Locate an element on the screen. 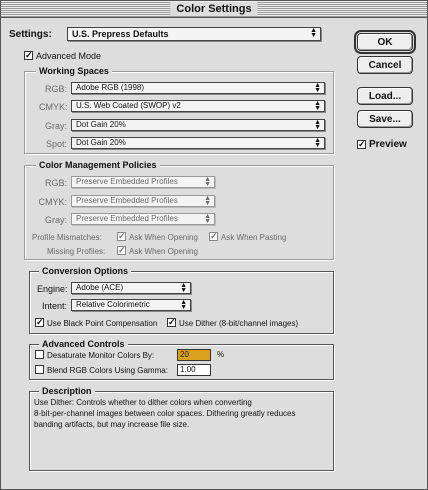 This screenshot has height=490, width=428. cm-gray-value: Preserve Embedded Profiles is located at coordinates (127, 218).